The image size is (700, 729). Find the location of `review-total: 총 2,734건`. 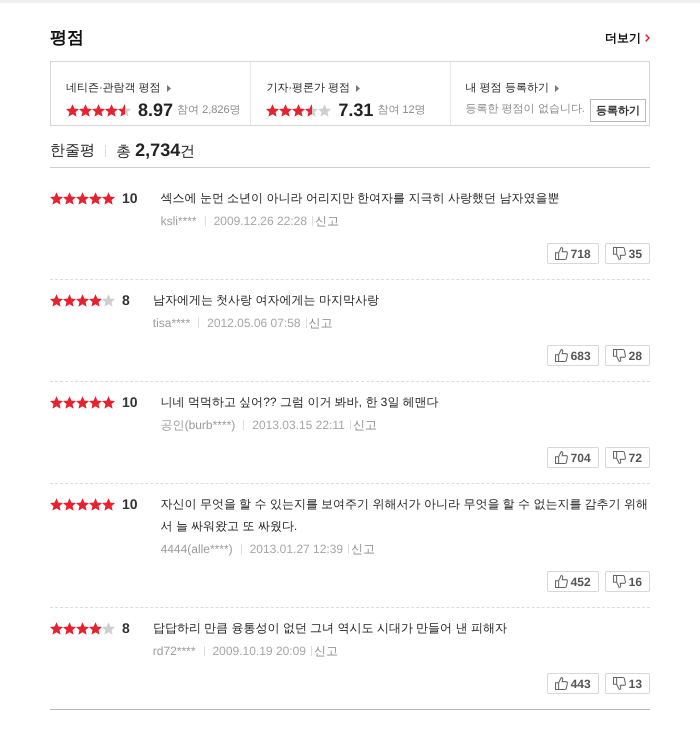

review-total: 총 2,734건 is located at coordinates (156, 150).